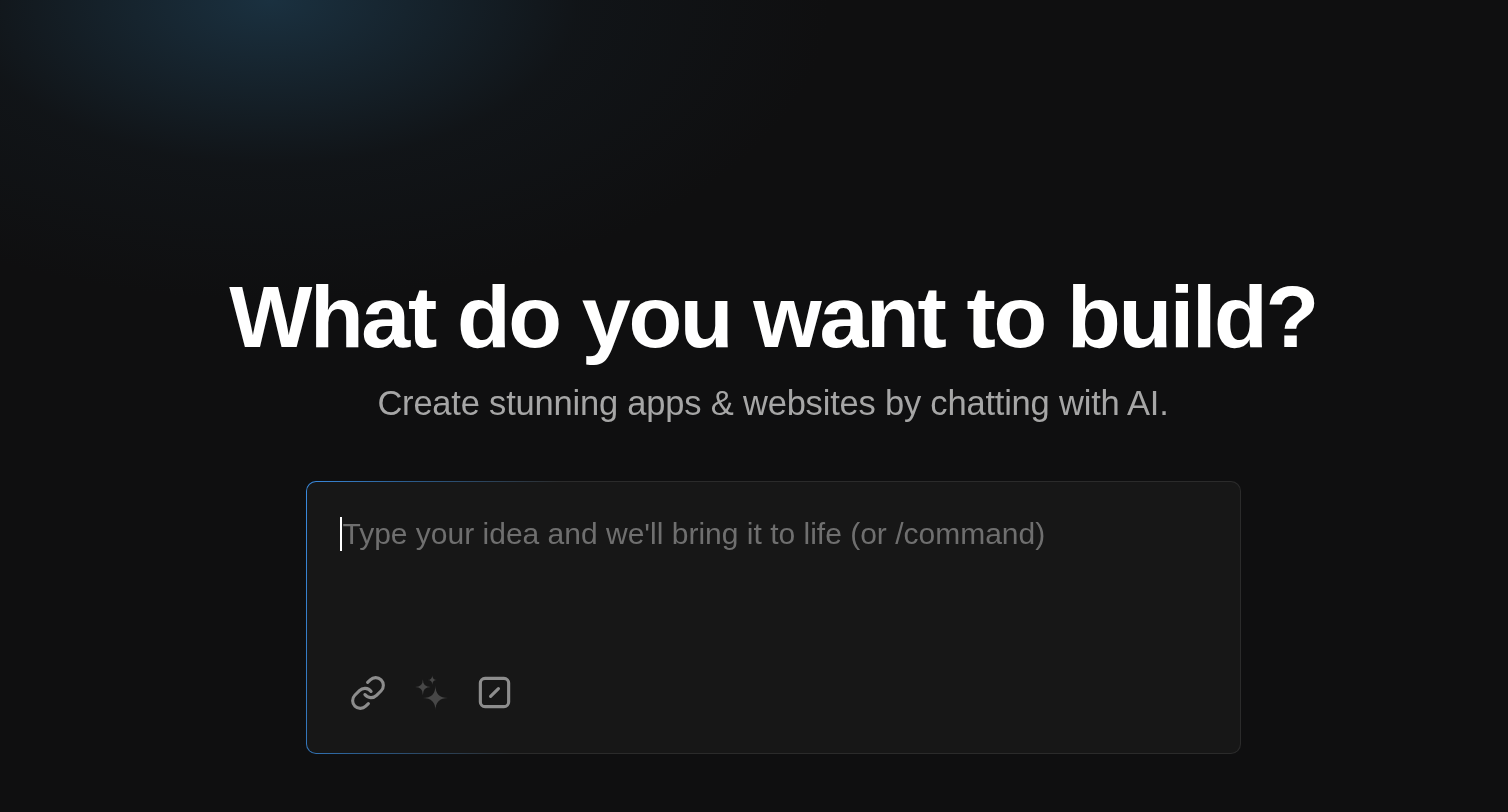 The width and height of the screenshot is (1508, 812). What do you see at coordinates (773, 551) in the screenshot?
I see `prompt-input: Type your idea and we'll bring it to life (or /command)` at bounding box center [773, 551].